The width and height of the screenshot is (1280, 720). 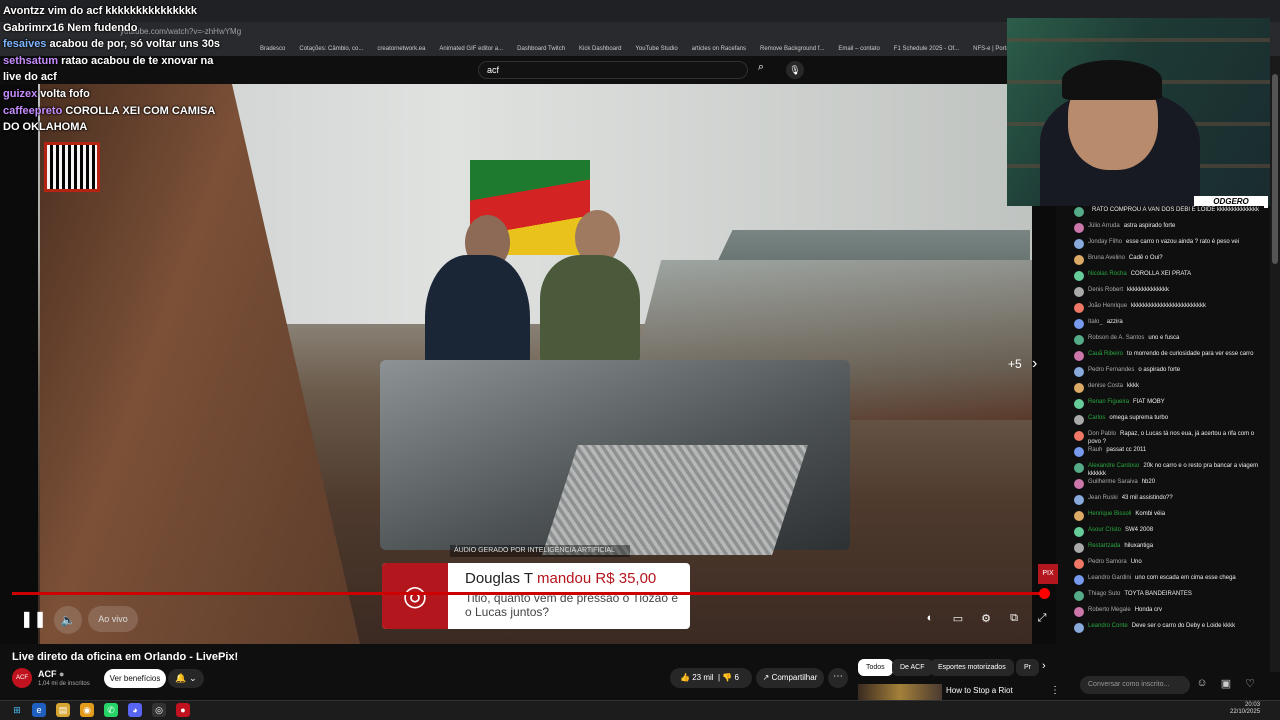 What do you see at coordinates (113, 619) in the screenshot?
I see `live-indicator: Ao vivo` at bounding box center [113, 619].